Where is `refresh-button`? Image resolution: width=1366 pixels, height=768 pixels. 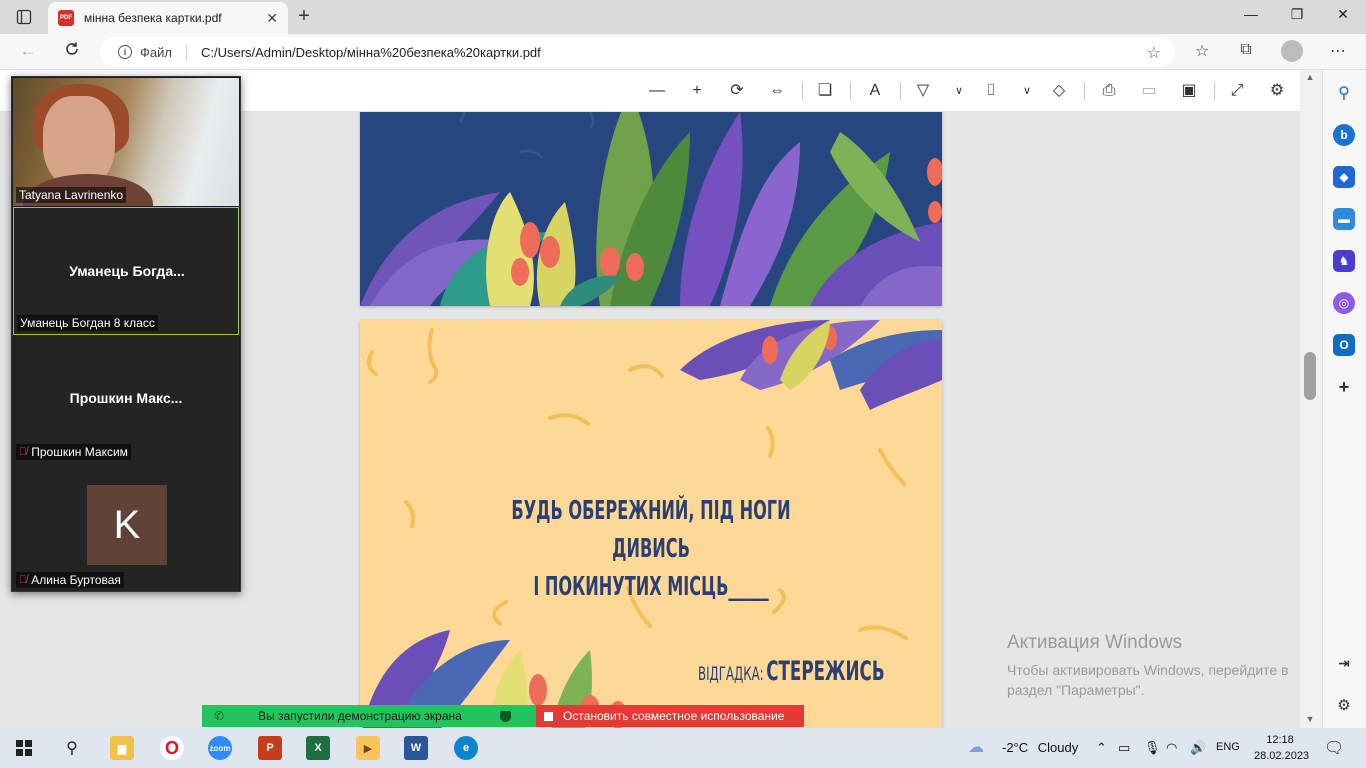 refresh-button is located at coordinates (72, 52).